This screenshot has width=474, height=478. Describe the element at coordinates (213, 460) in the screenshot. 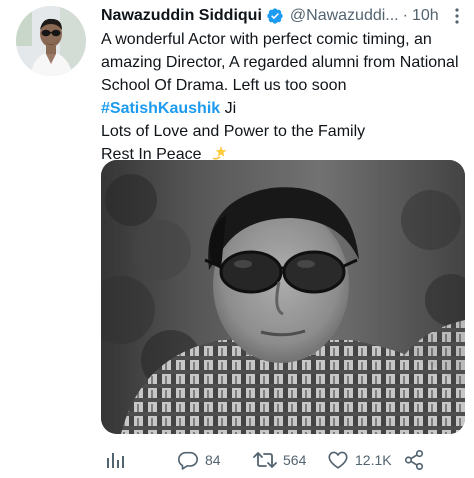

I see `reply-count: 84` at that location.